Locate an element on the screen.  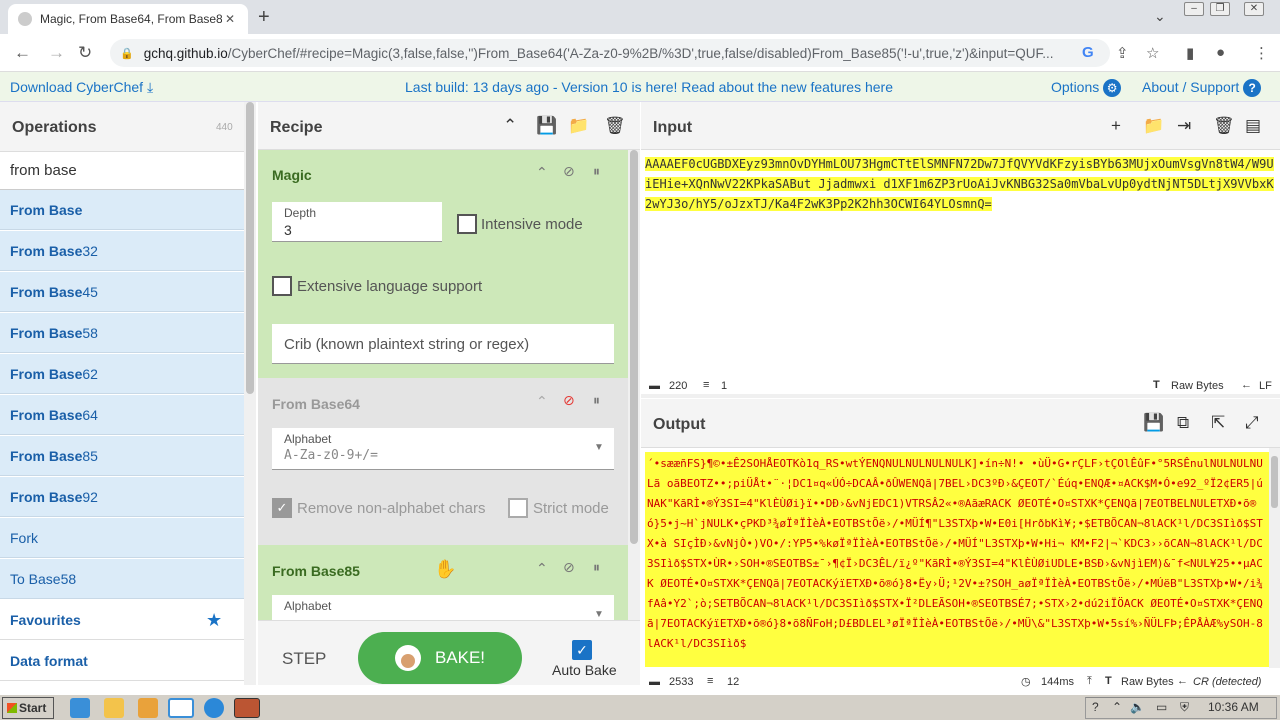
about-support-link: About / Support ? is located at coordinates (1202, 88).